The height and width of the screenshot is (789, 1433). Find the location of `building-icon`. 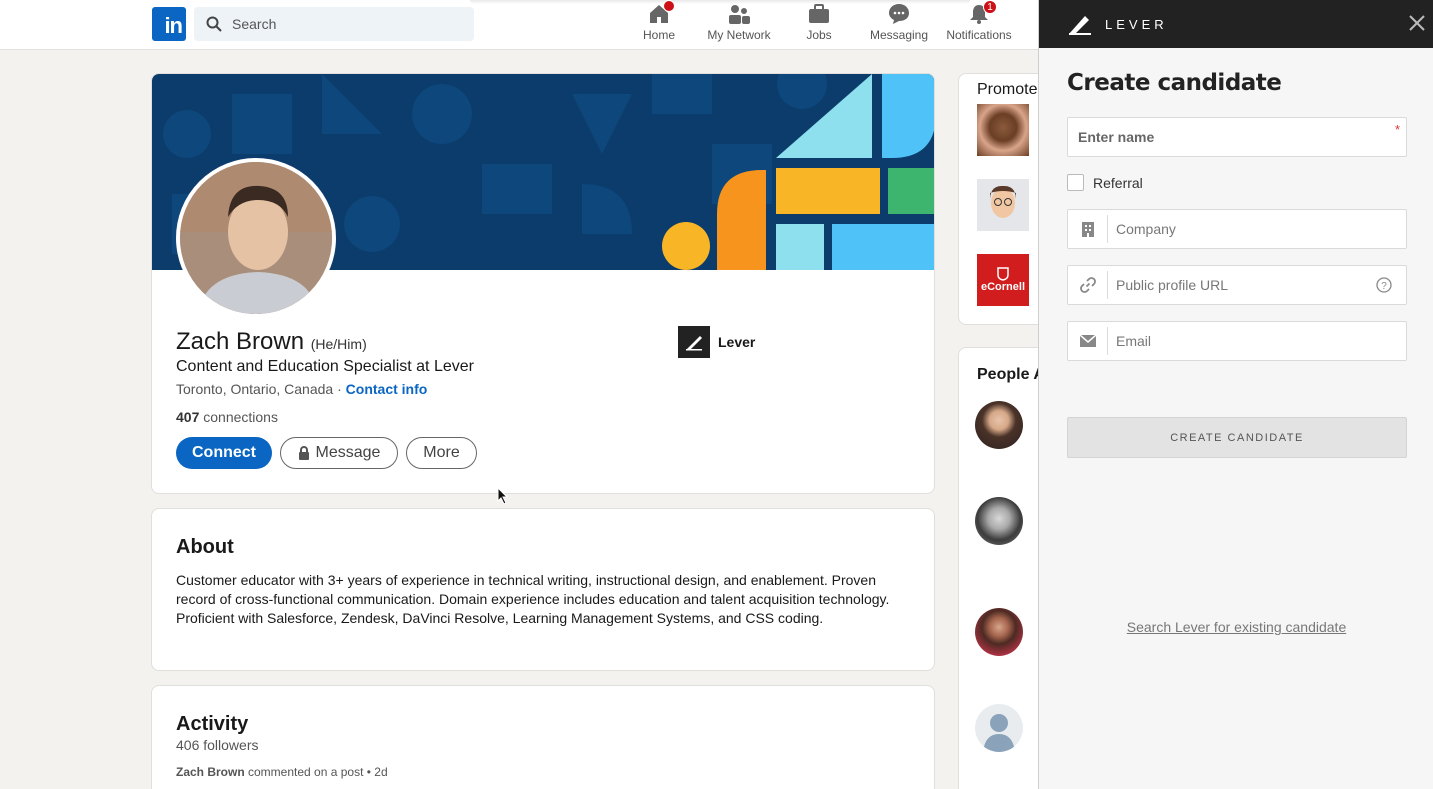

building-icon is located at coordinates (1088, 229).